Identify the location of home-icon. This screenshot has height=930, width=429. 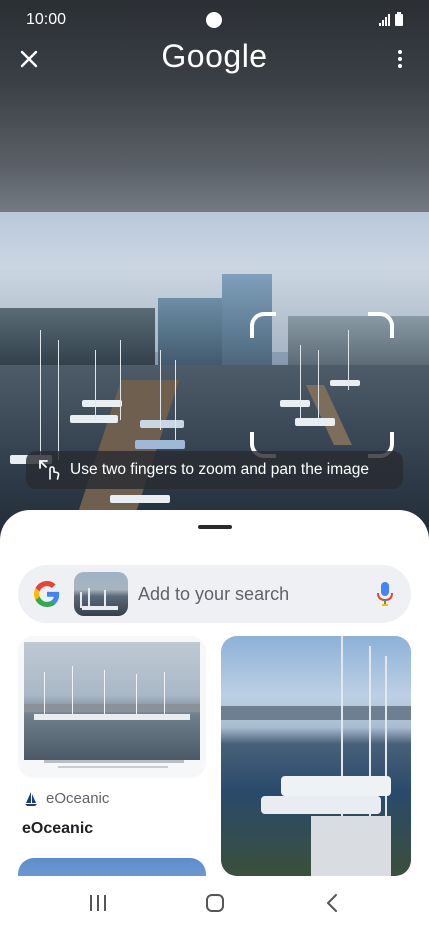
(215, 903).